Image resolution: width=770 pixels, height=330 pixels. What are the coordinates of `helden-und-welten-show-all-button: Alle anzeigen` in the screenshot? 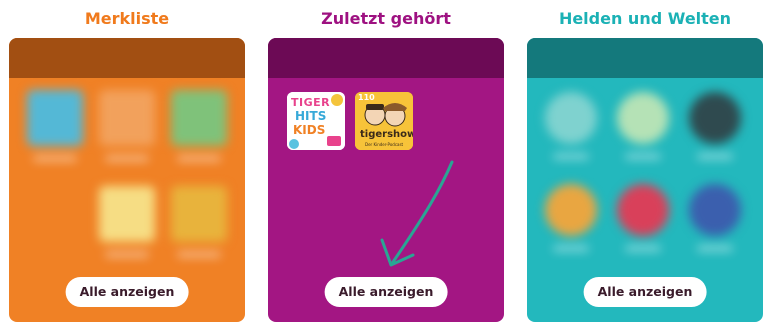 It's located at (645, 292).